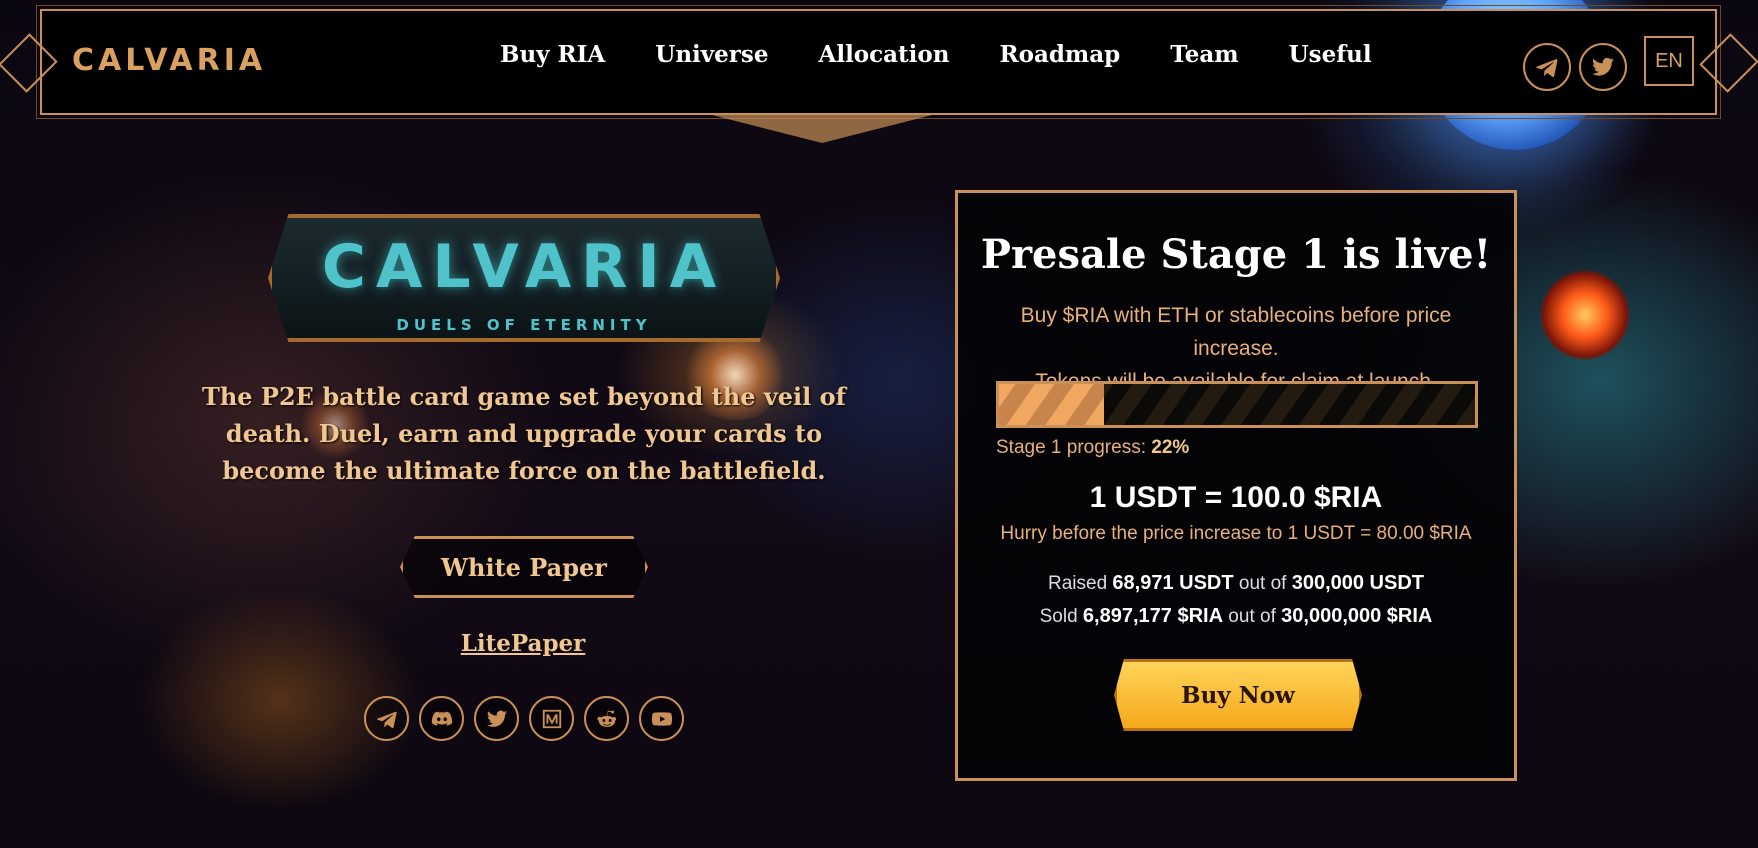  I want to click on litepaper-link: LitePaper, so click(523, 643).